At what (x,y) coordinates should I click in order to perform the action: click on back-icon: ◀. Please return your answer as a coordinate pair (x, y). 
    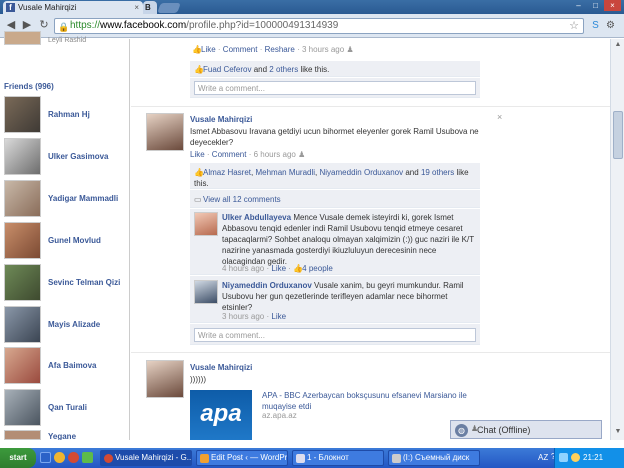
    Looking at the image, I should click on (11, 25).